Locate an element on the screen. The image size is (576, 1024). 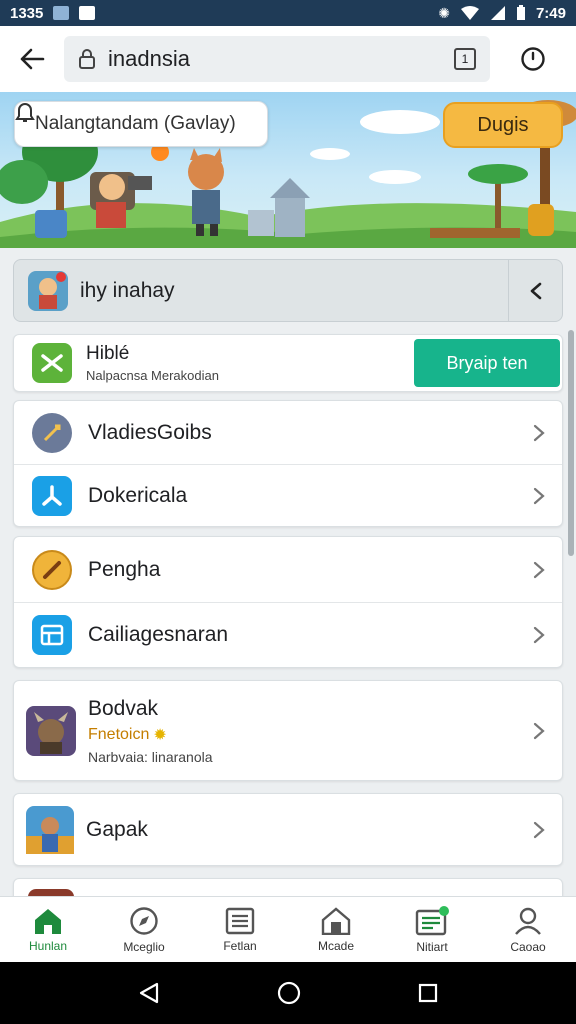
chevron-left-icon is located at coordinates (535, 290).